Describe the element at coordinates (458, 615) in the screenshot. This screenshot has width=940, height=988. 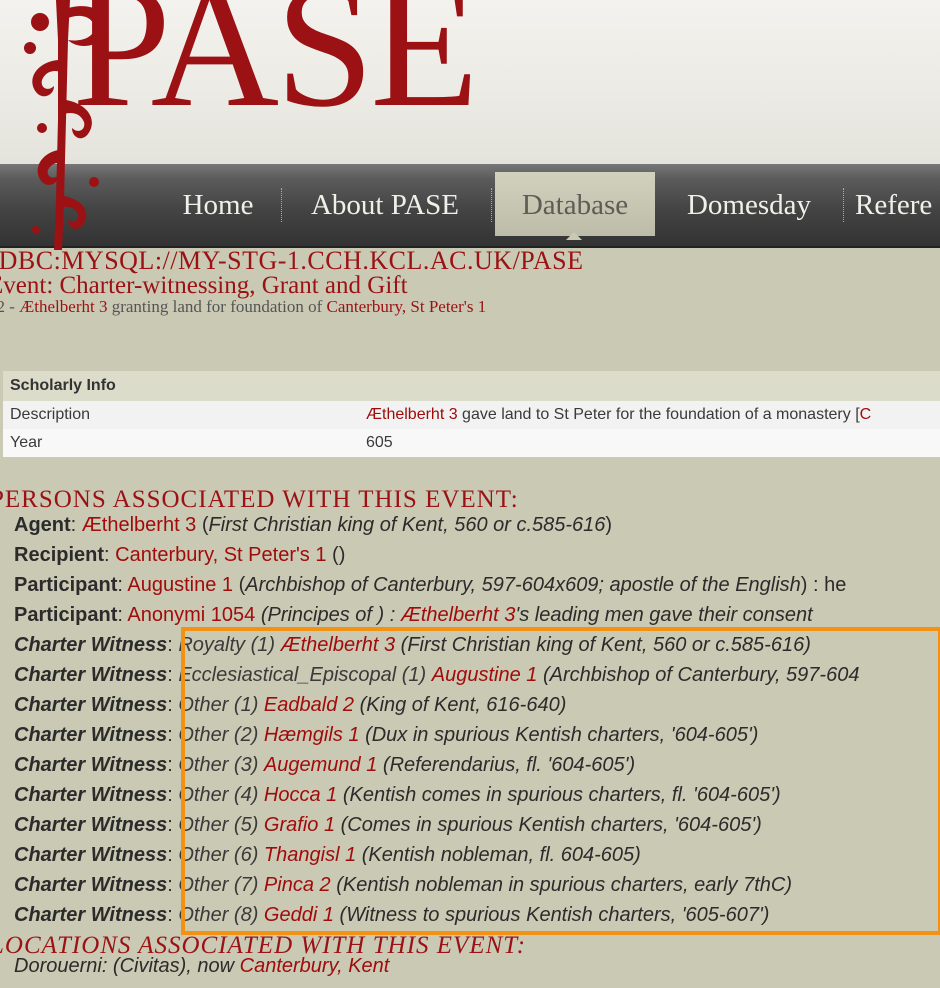
I see `person-extra-link: Æthelberht 3` at that location.